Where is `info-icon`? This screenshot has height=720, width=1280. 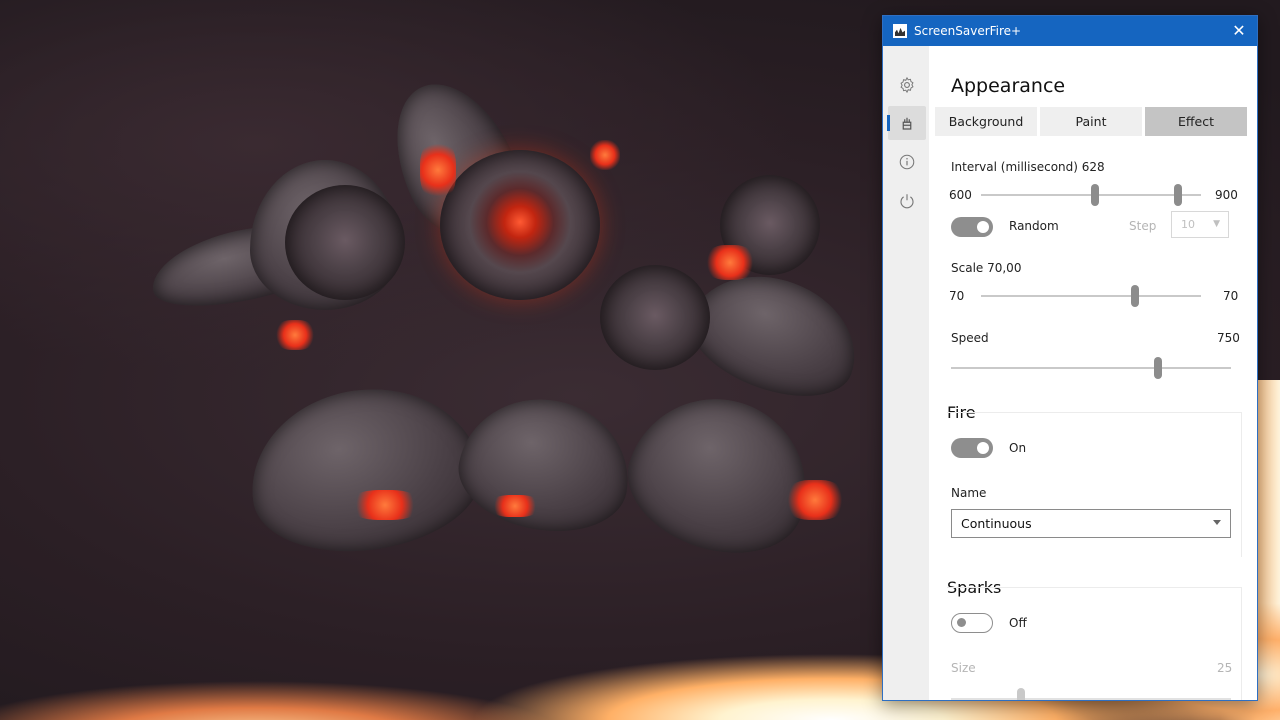
info-icon is located at coordinates (907, 162).